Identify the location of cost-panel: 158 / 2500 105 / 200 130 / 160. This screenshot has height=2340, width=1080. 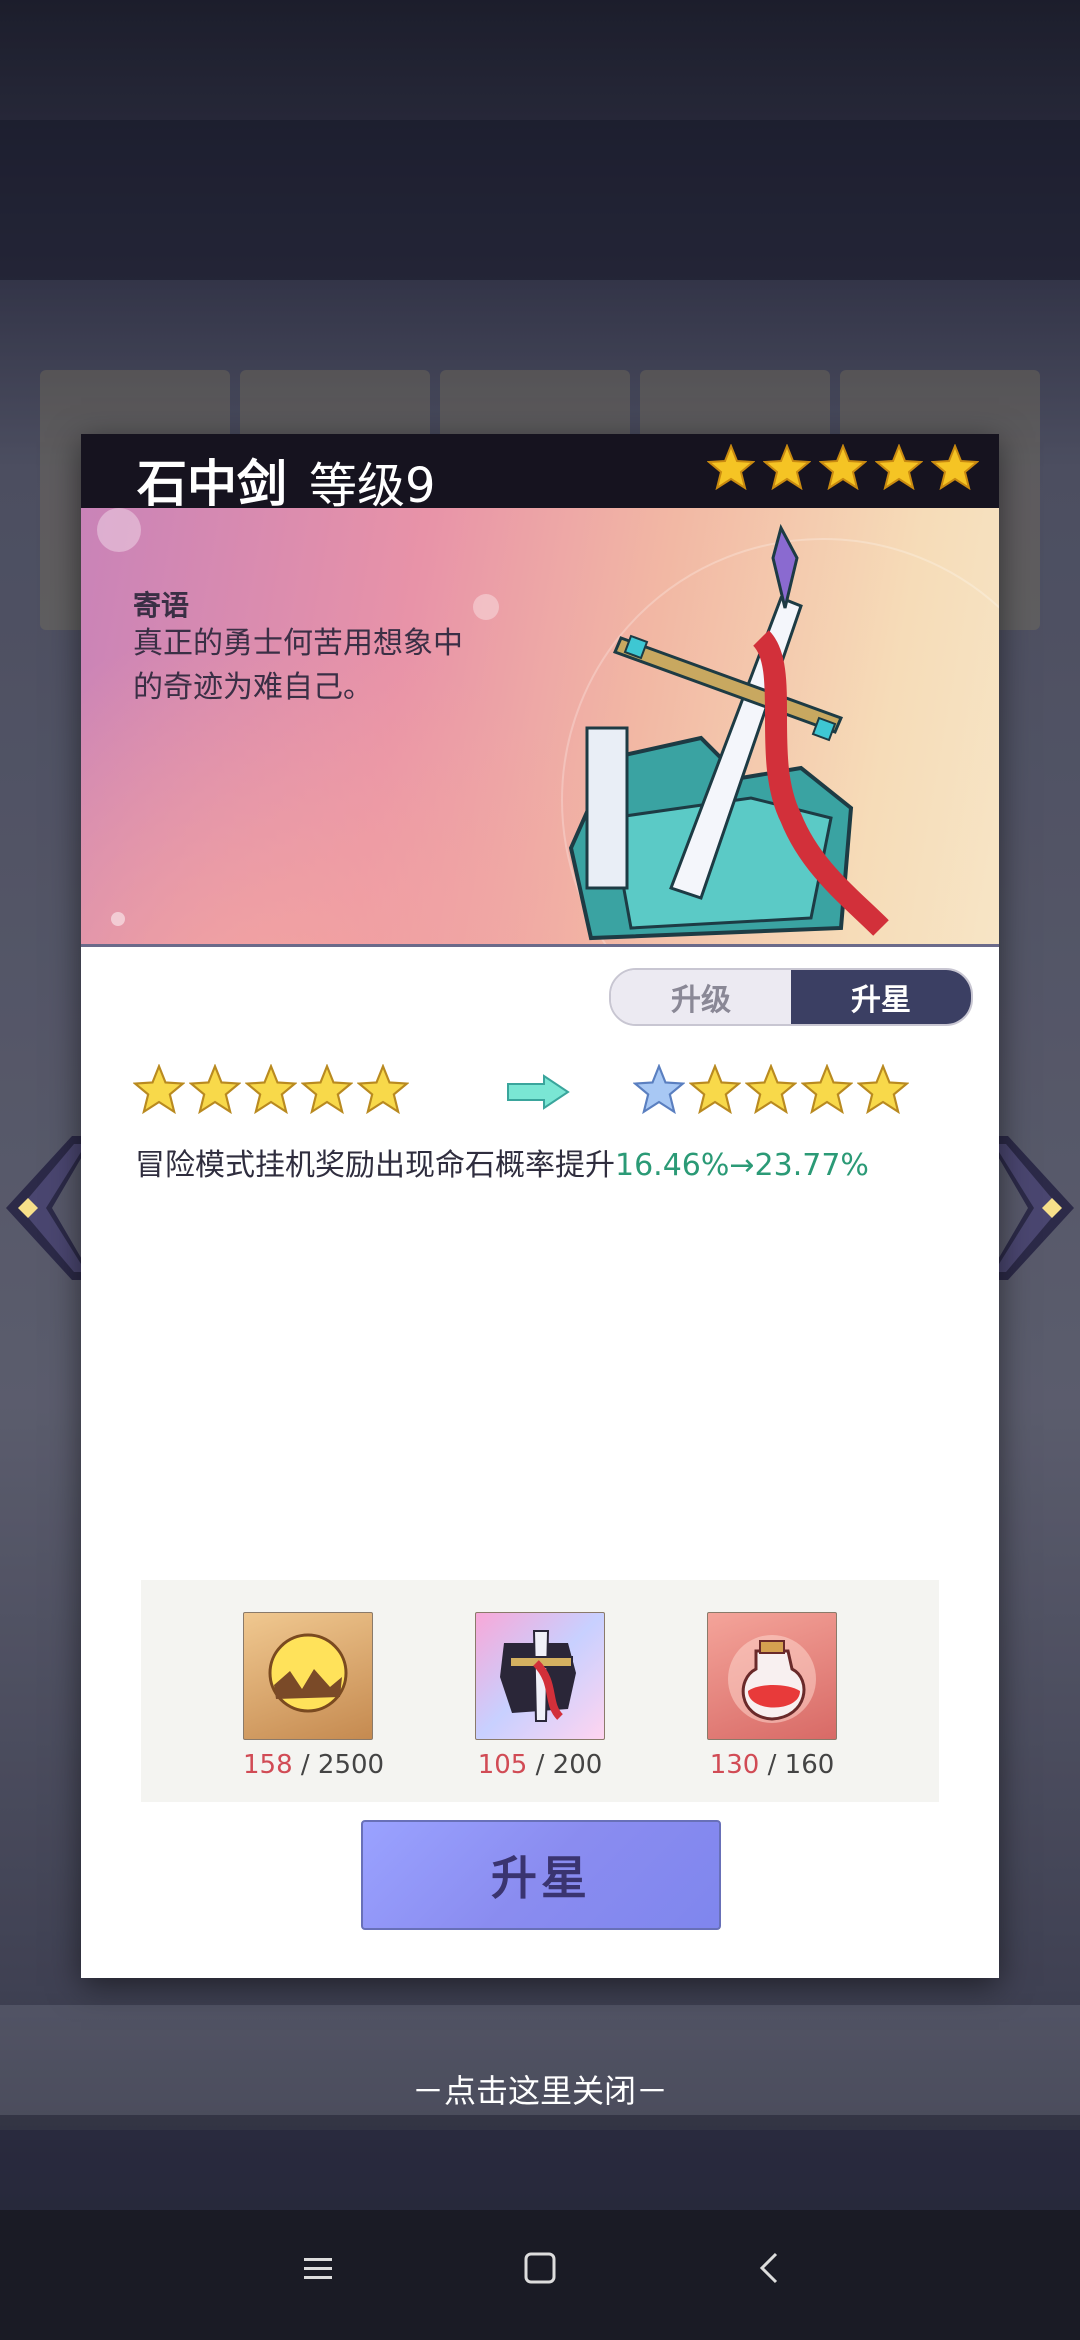
(540, 1691).